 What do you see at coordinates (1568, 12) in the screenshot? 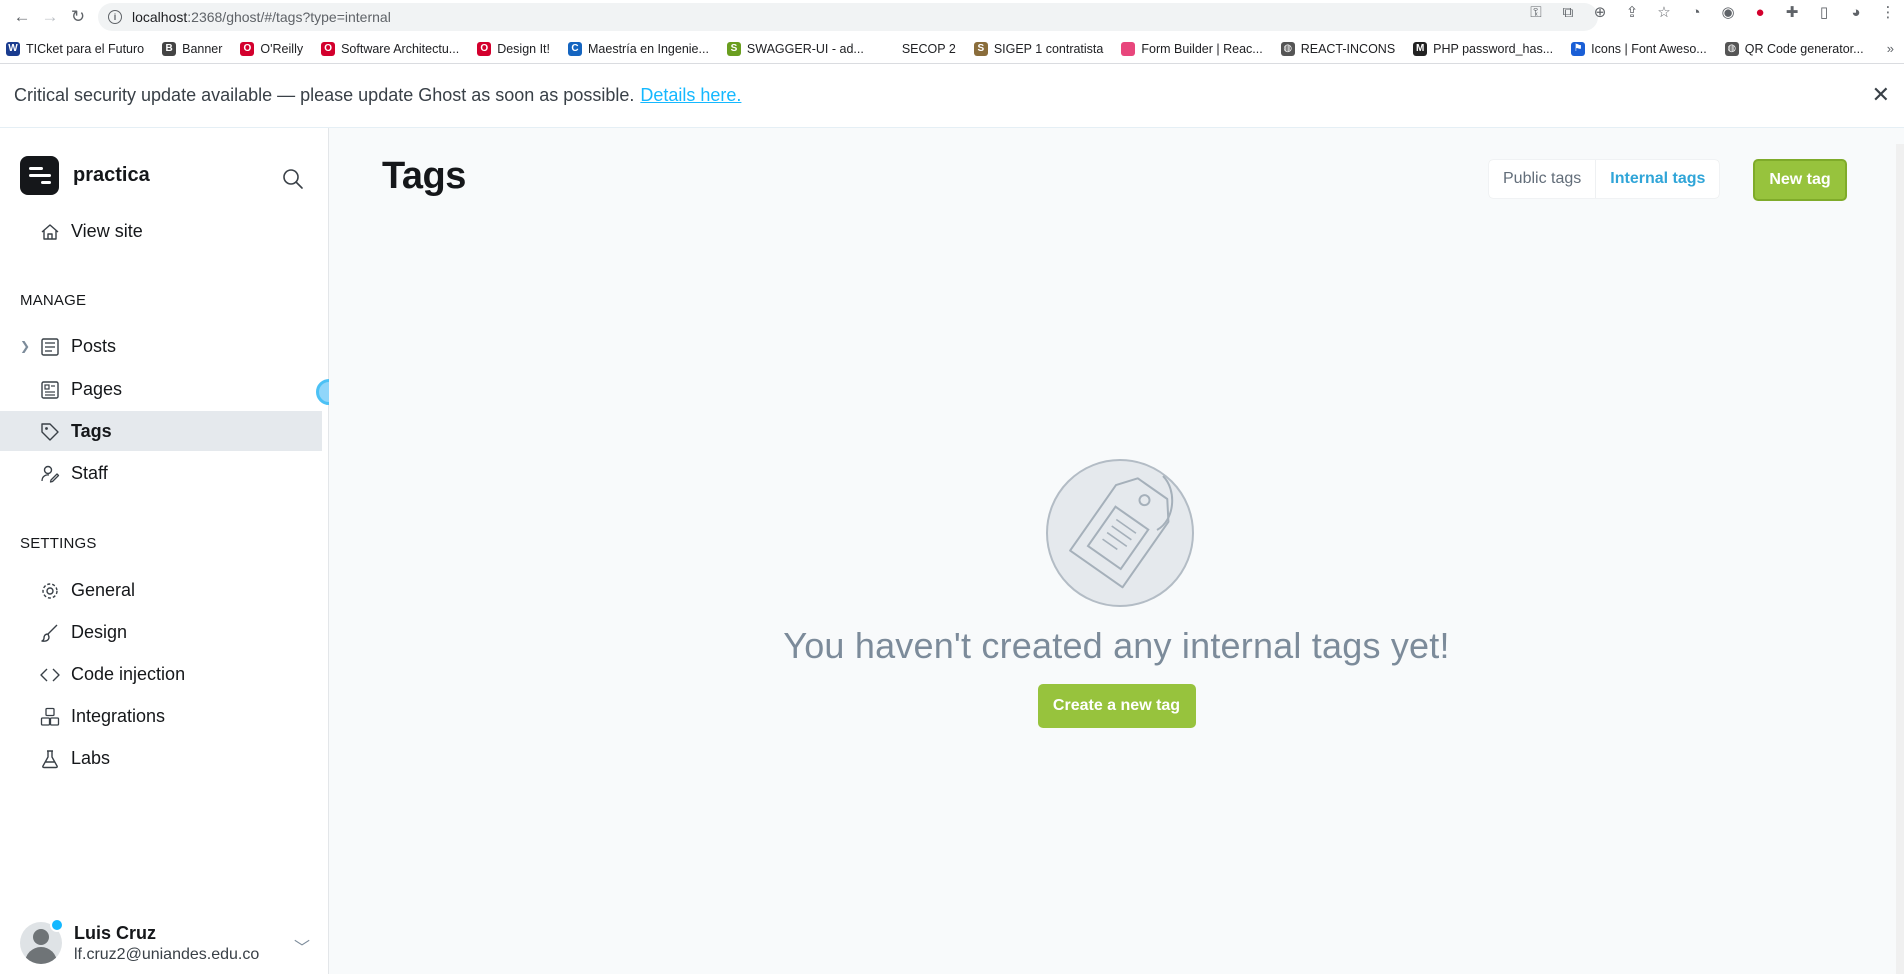
I see `translate-icon: ⧉` at bounding box center [1568, 12].